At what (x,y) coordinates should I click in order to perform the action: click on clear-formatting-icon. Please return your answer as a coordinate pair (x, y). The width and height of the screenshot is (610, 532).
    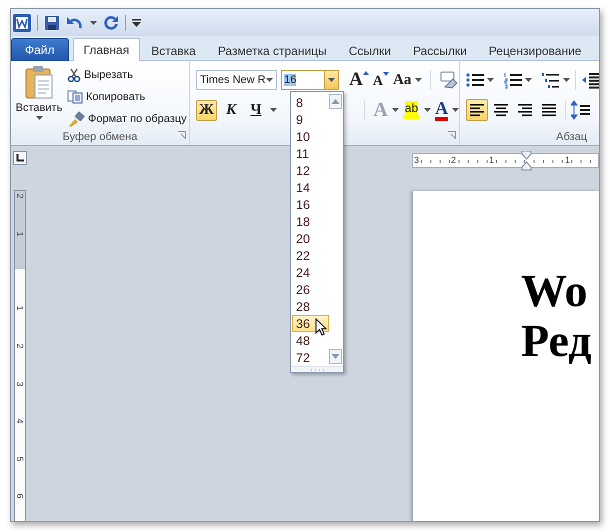
    Looking at the image, I should click on (449, 80).